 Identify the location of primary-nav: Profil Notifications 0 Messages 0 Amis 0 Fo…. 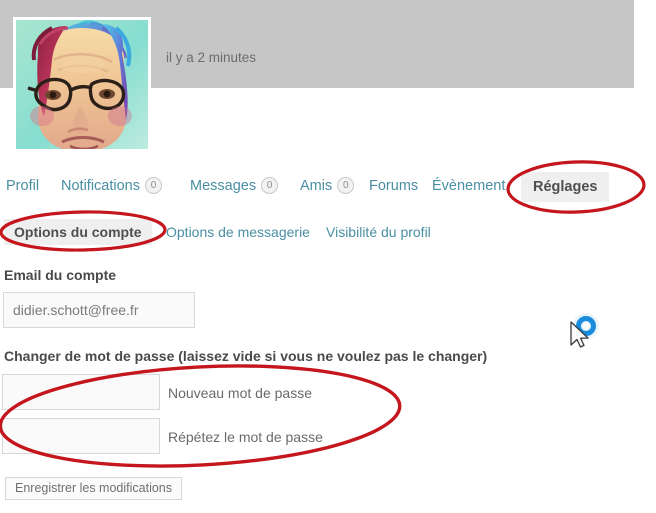
(328, 189).